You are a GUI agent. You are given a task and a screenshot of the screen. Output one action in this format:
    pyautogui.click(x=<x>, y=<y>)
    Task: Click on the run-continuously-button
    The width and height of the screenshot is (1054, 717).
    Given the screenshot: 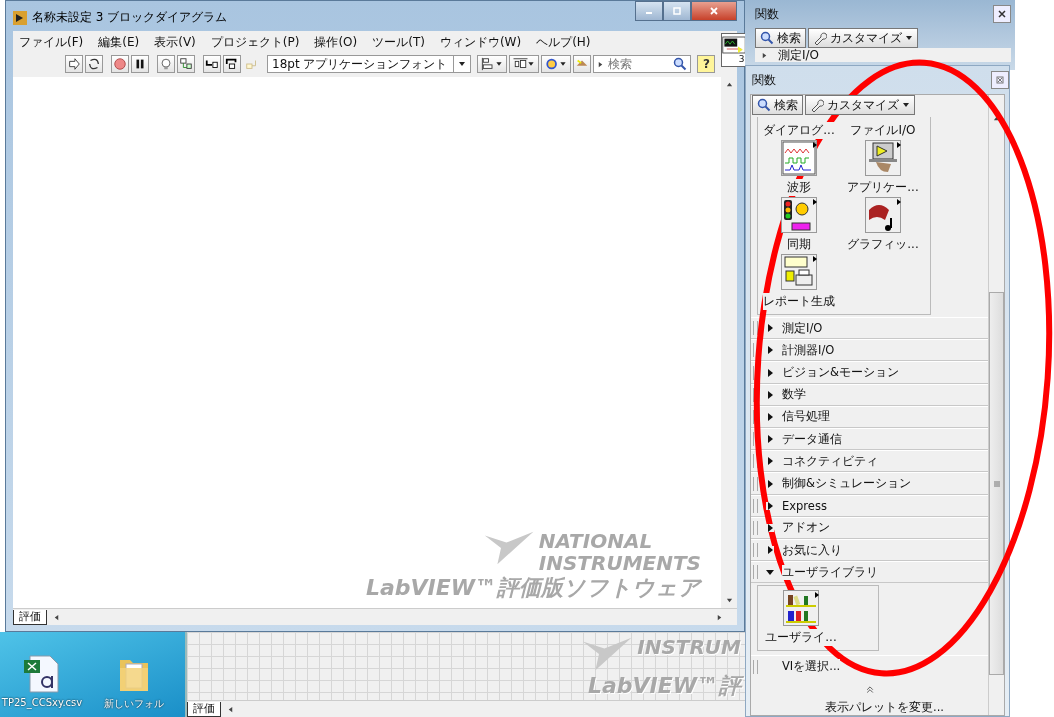 What is the action you would take?
    pyautogui.click(x=94, y=64)
    